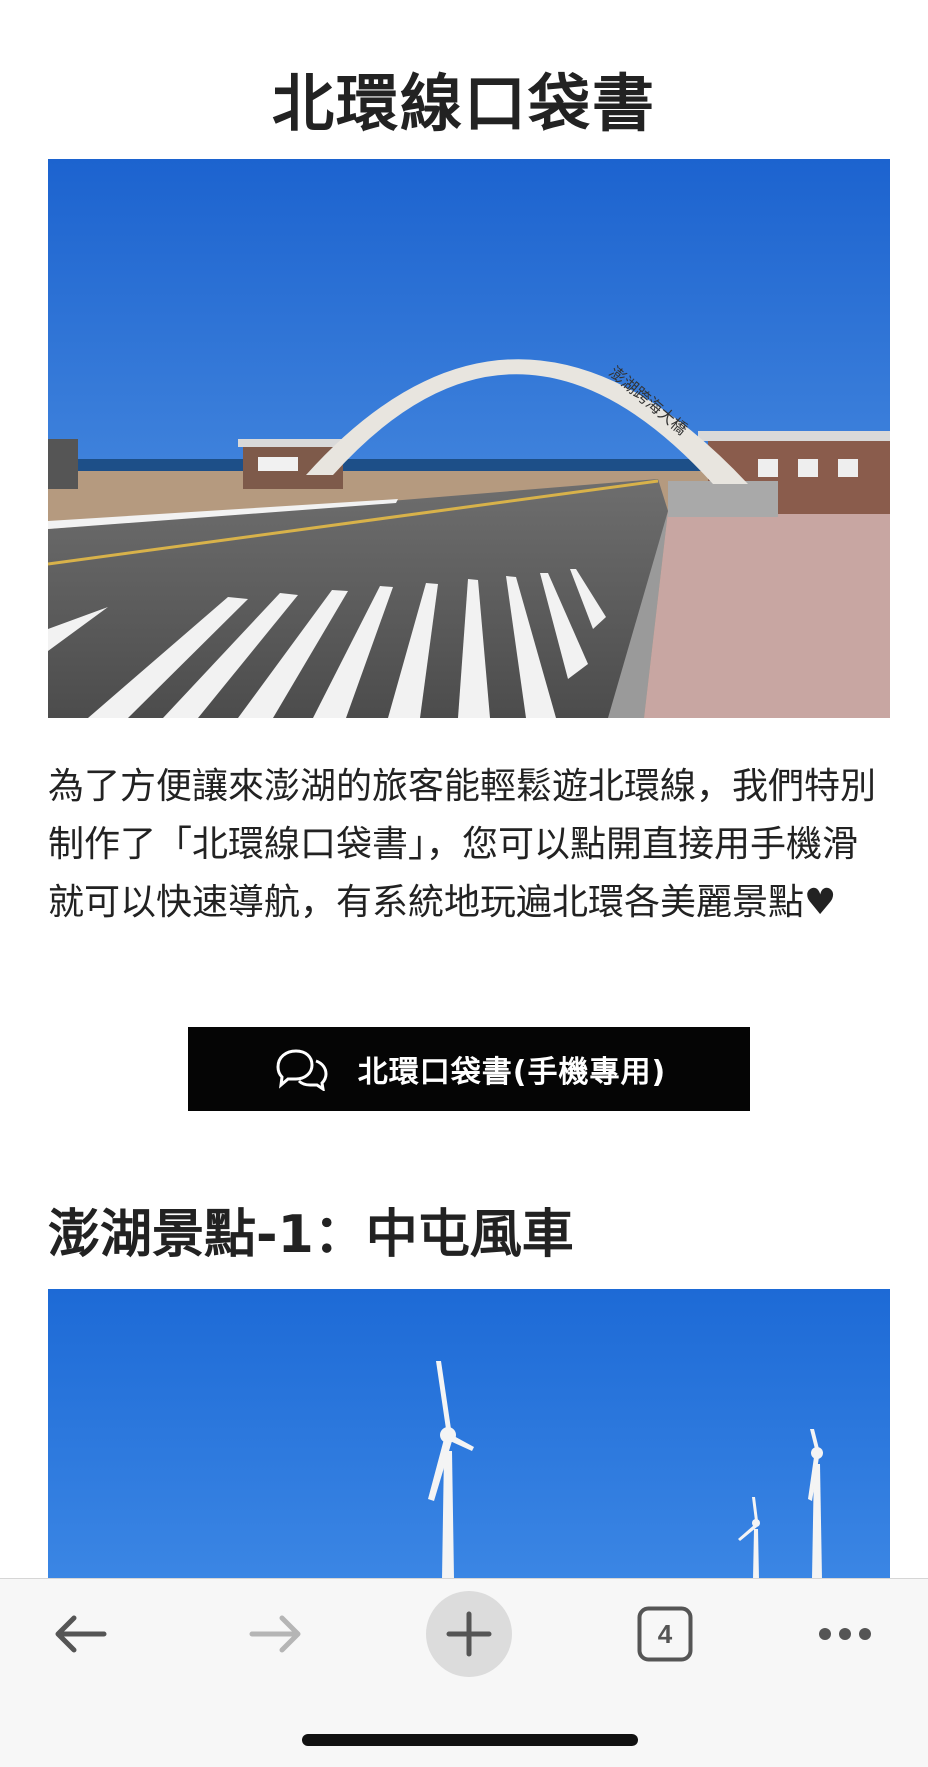 The height and width of the screenshot is (1767, 928). I want to click on pocket-book-button: 北環口袋書(手機專用), so click(469, 1069).